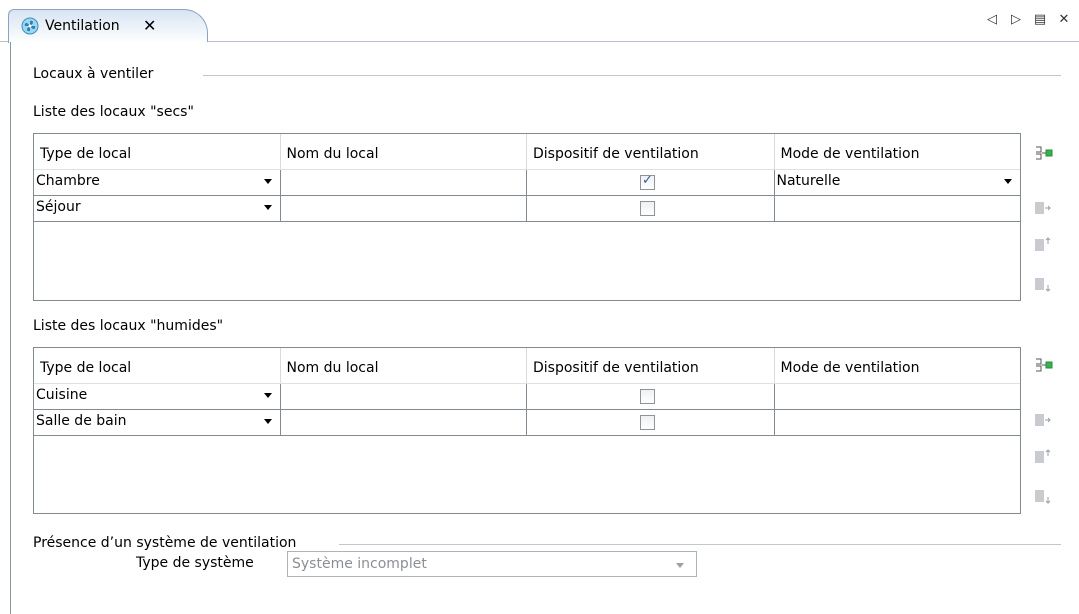  What do you see at coordinates (195, 563) in the screenshot?
I see `type-systeme-label: Type de système` at bounding box center [195, 563].